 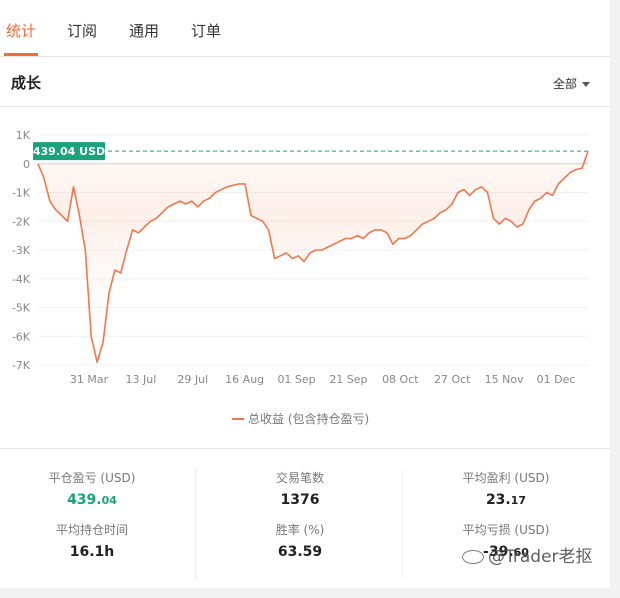 I want to click on range-filter-dropdown: 全部, so click(x=571, y=83).